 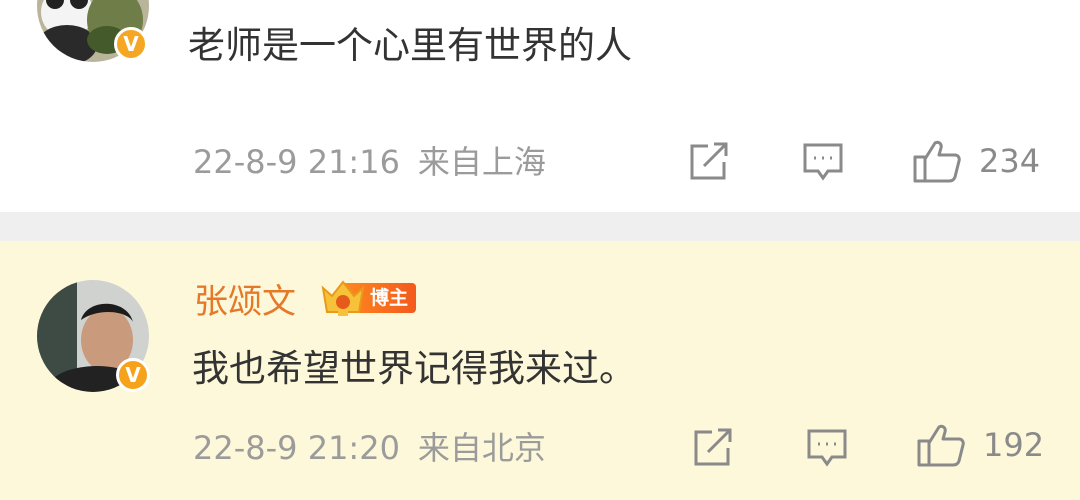 I want to click on comment-location: 来自北京, so click(x=481, y=448).